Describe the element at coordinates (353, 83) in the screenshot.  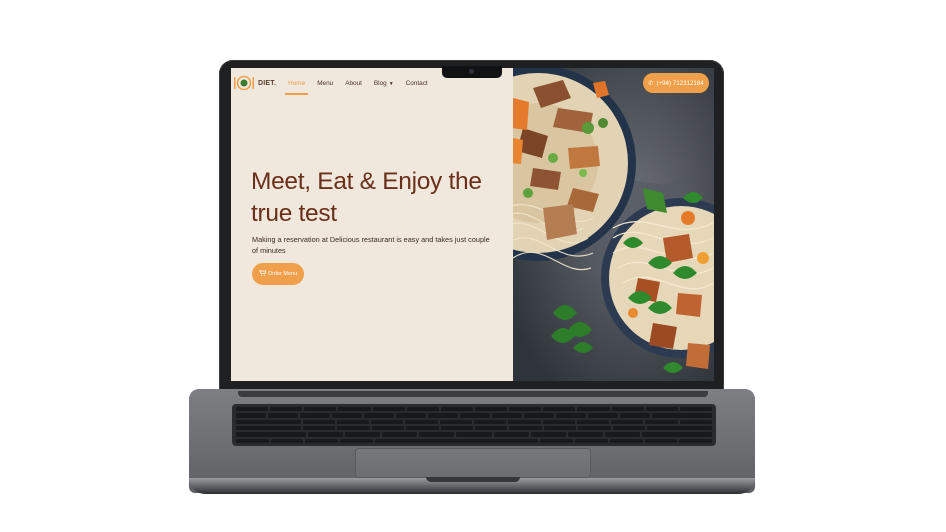
I see `nav-link-about: About` at that location.